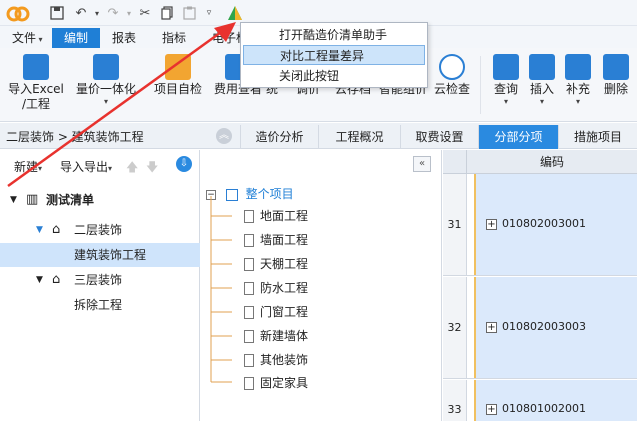 This screenshot has width=637, height=421. I want to click on new-button: 新建▾, so click(28, 166).